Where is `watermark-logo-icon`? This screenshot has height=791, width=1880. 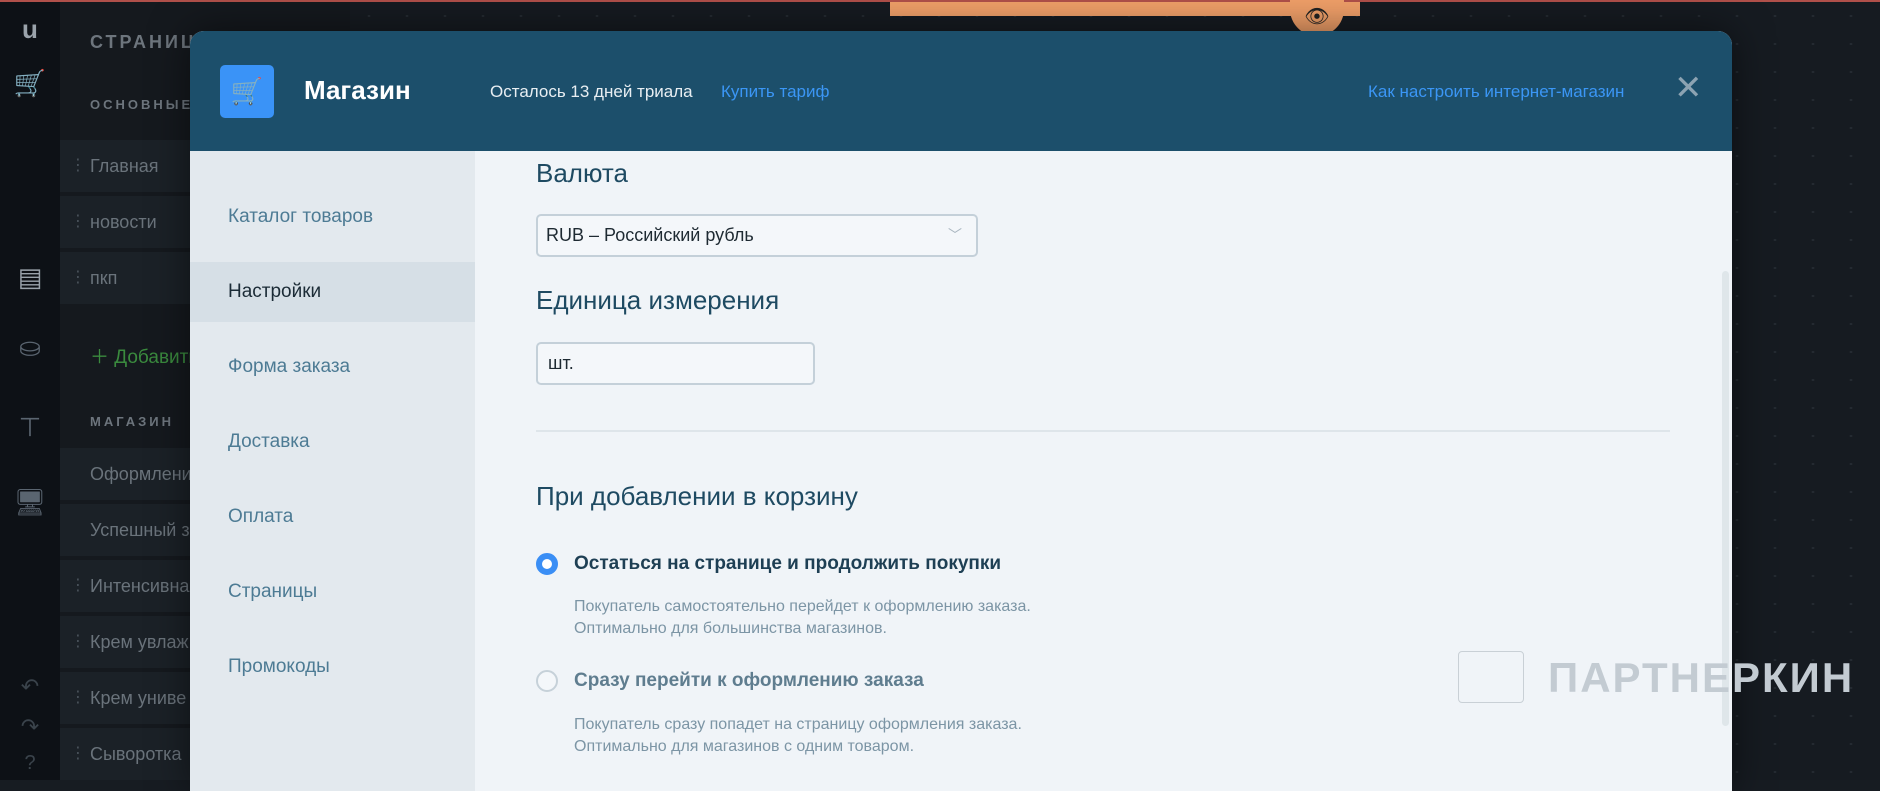
watermark-logo-icon is located at coordinates (1491, 677).